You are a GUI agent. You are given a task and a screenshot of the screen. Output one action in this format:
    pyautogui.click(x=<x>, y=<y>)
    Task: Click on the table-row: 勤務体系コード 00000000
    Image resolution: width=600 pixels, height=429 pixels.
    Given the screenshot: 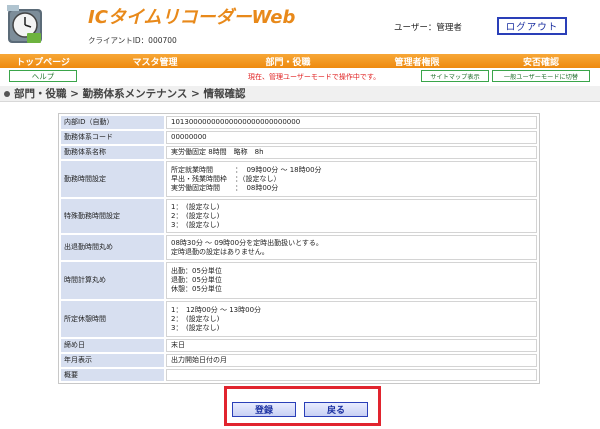 What is the action you would take?
    pyautogui.click(x=299, y=137)
    